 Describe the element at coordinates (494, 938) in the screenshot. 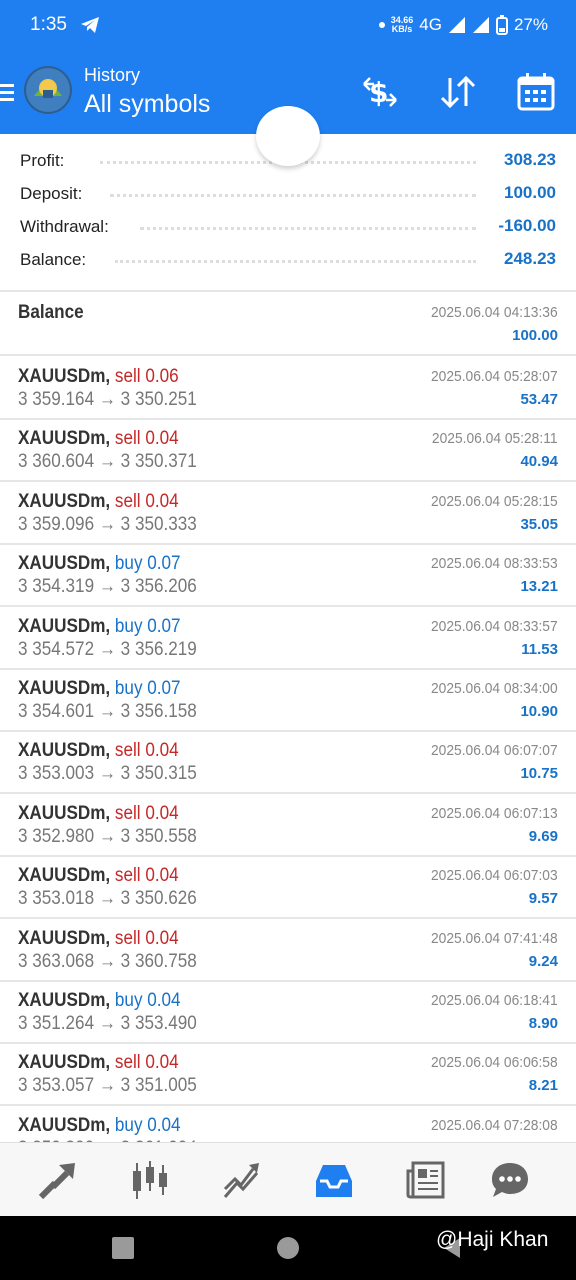

I see `deal-datetime: 2025.06.04 07:41:48` at that location.